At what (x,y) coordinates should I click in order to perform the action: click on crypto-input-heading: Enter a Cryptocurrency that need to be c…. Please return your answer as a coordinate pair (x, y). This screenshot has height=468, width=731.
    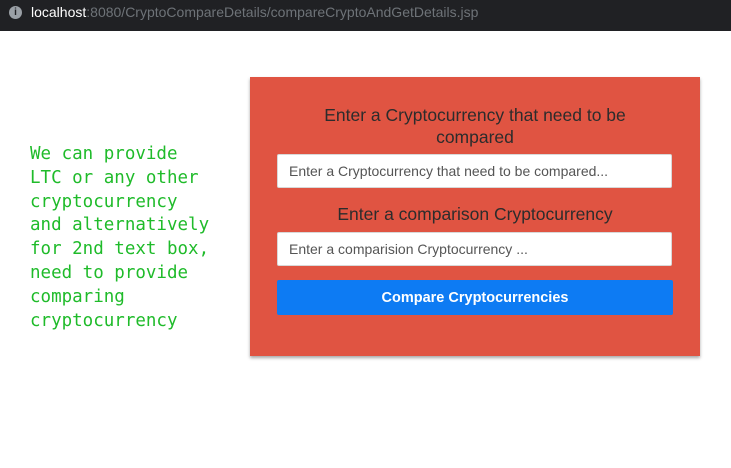
    Looking at the image, I should click on (475, 126).